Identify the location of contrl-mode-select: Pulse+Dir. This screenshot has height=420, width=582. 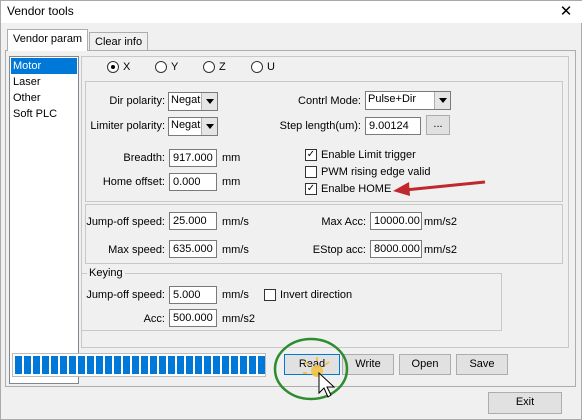
(408, 100).